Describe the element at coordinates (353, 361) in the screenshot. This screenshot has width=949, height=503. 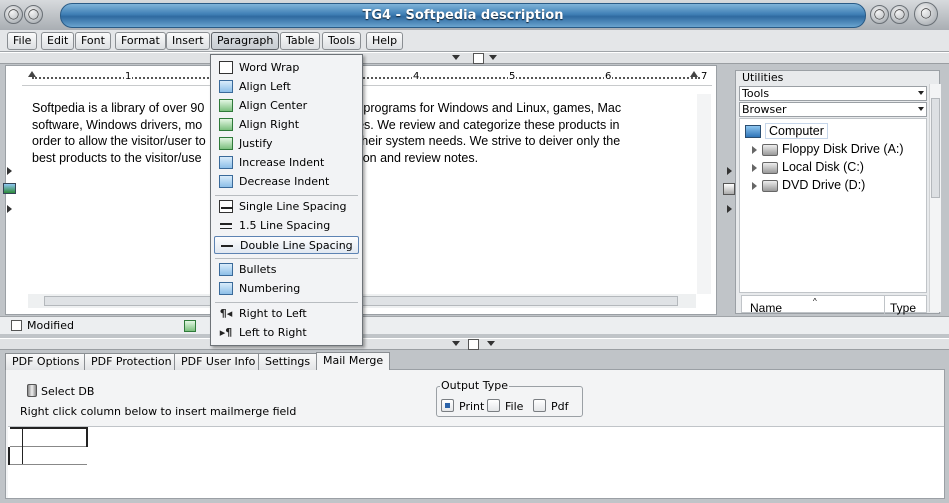
I see `tab-mail-merge: Mail Merge` at that location.